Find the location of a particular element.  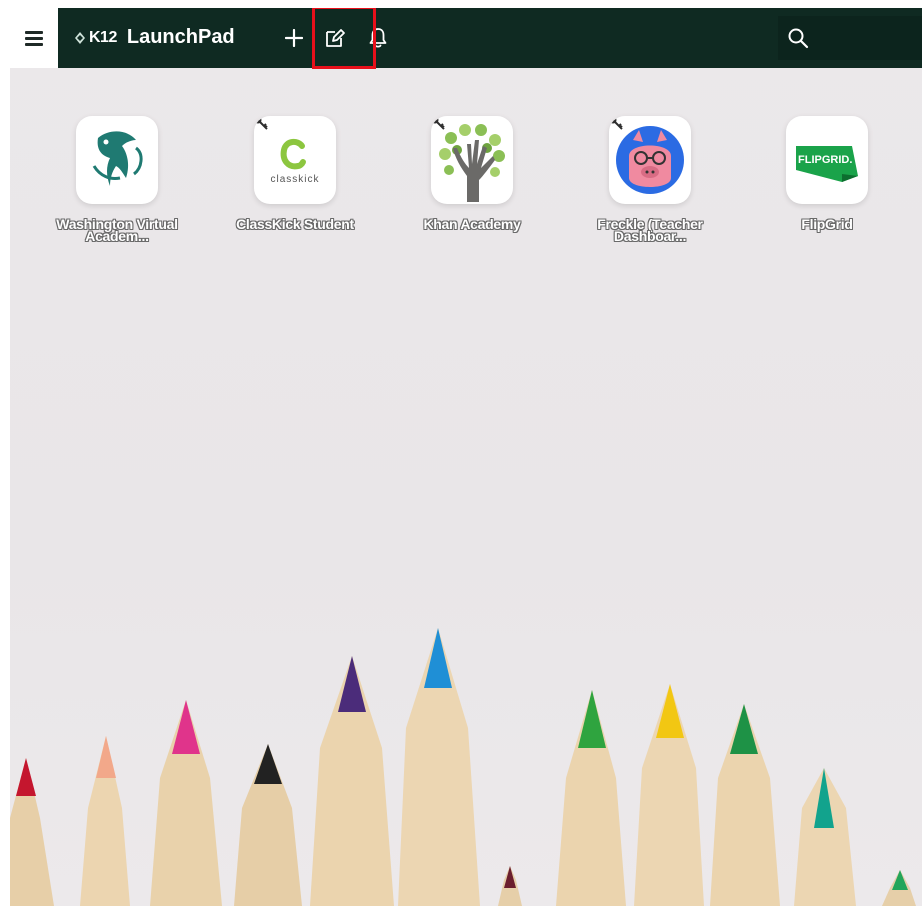

app-khan-academy: Khan Academy is located at coordinates (472, 174).